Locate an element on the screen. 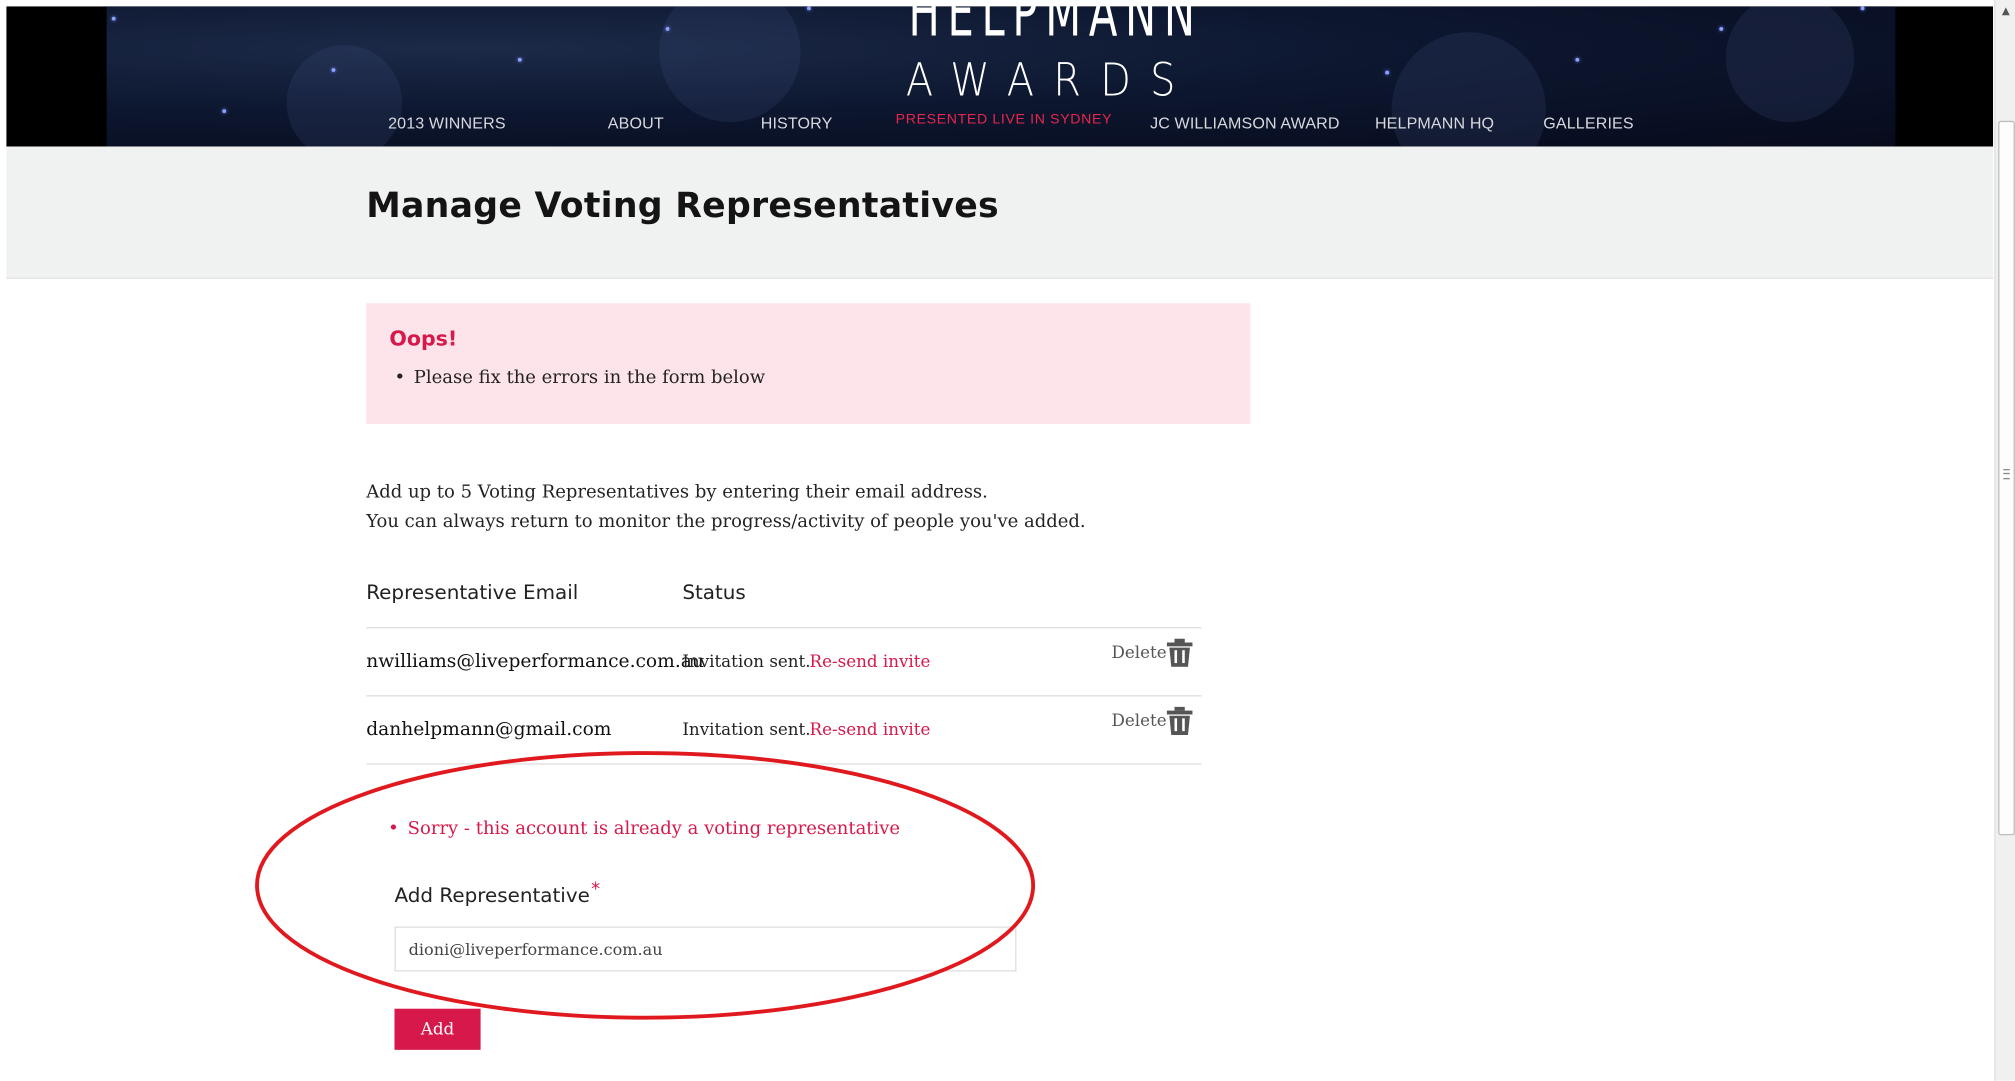 This screenshot has height=1081, width=2015. annotation-ellipse is located at coordinates (645, 885).